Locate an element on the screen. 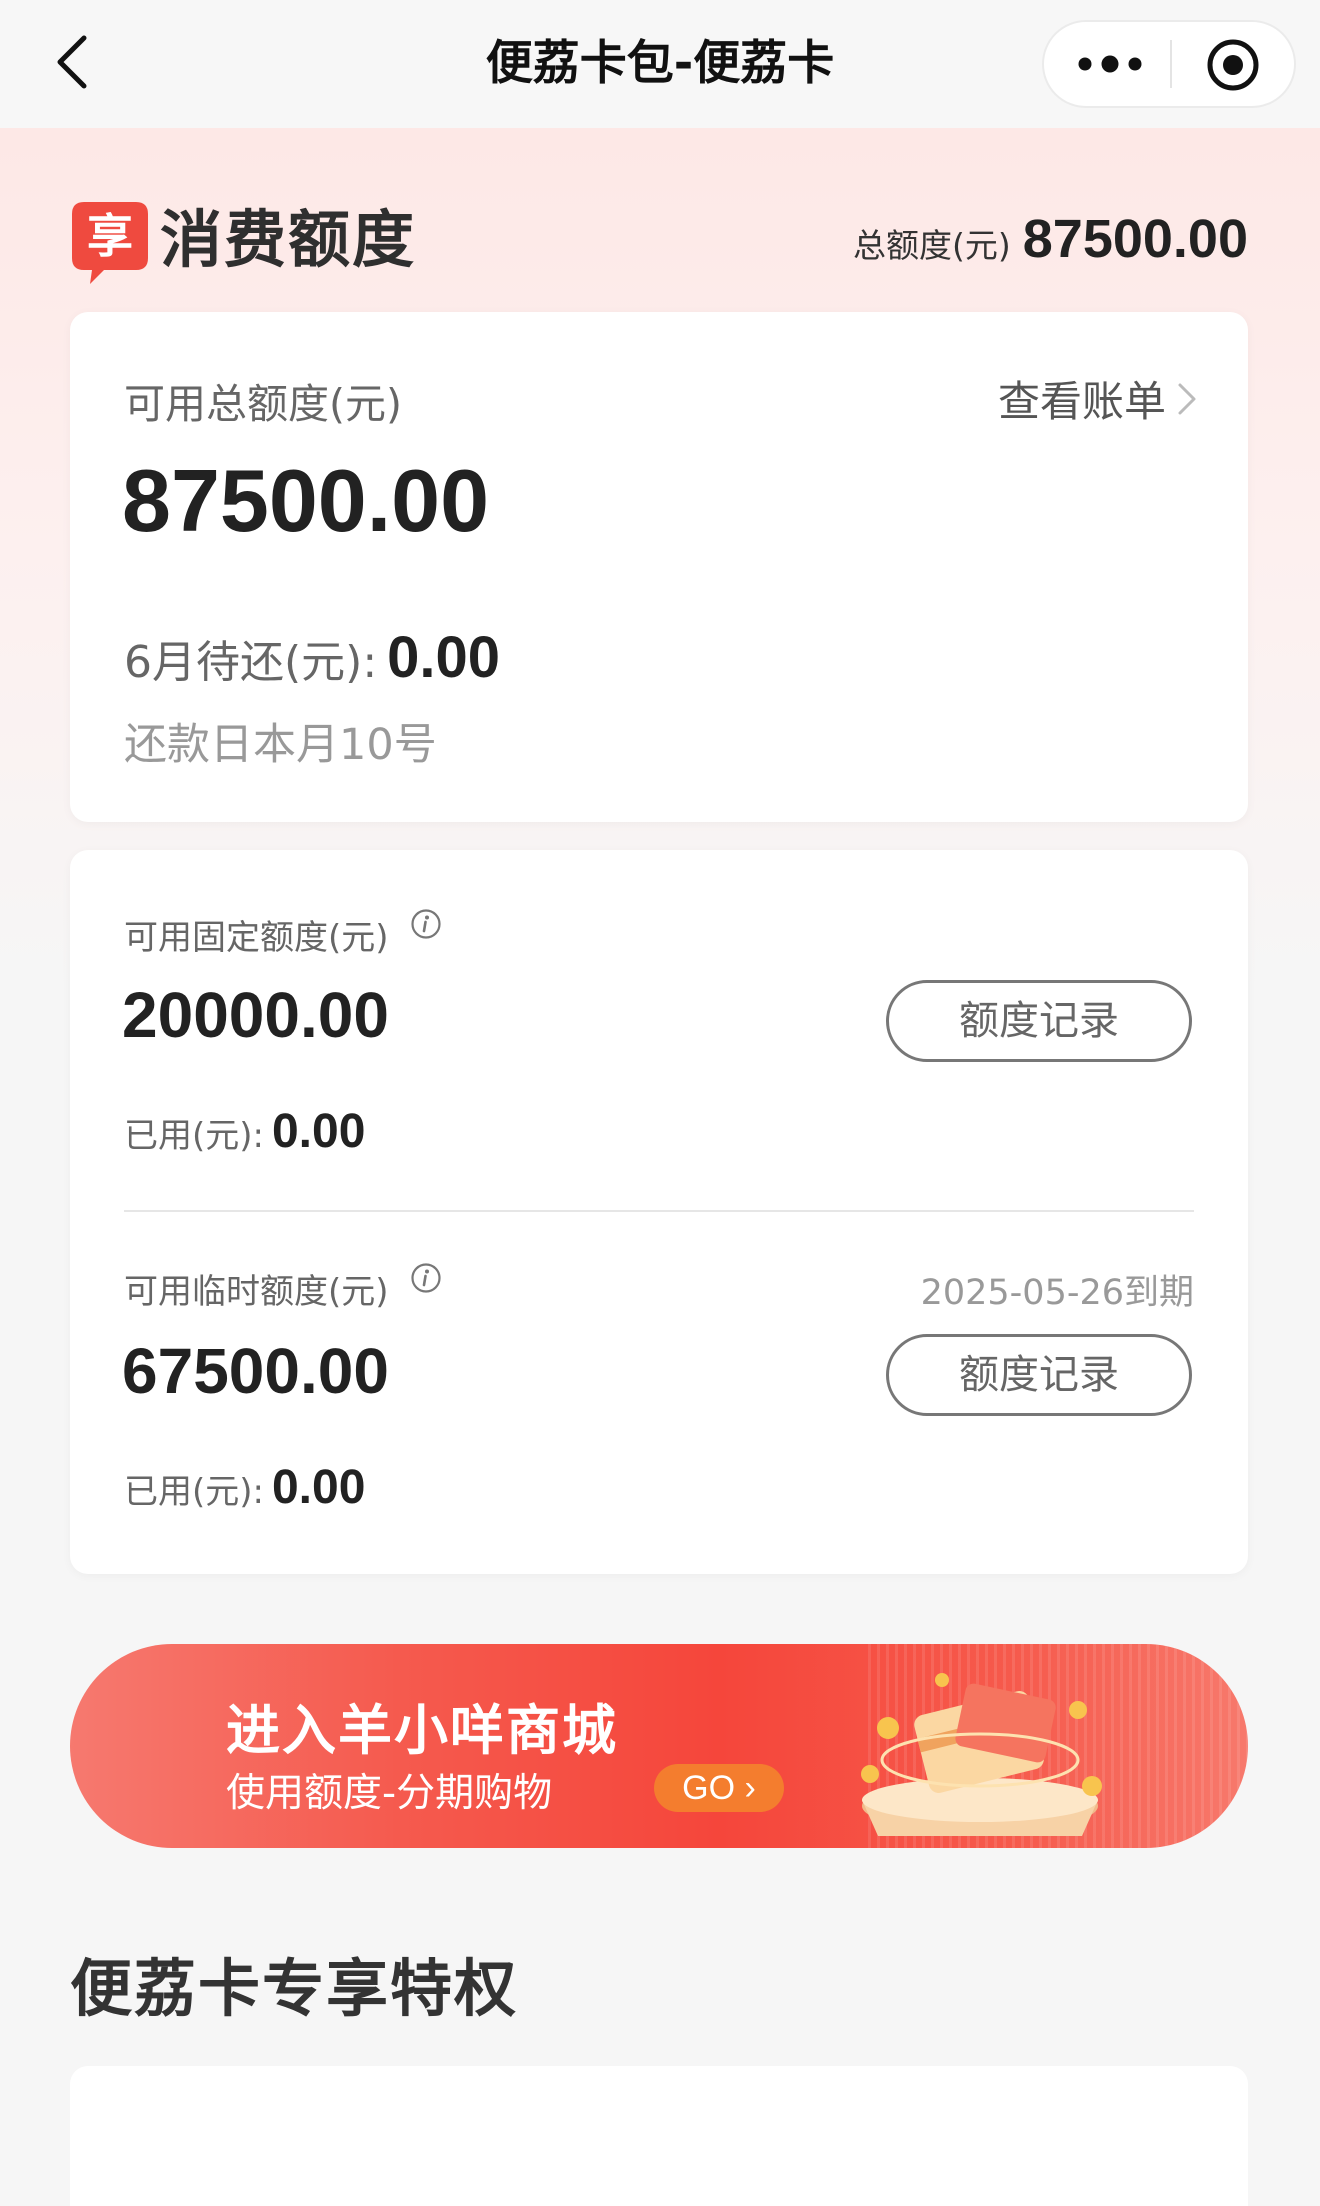  logo-text: 享 is located at coordinates (110, 236).